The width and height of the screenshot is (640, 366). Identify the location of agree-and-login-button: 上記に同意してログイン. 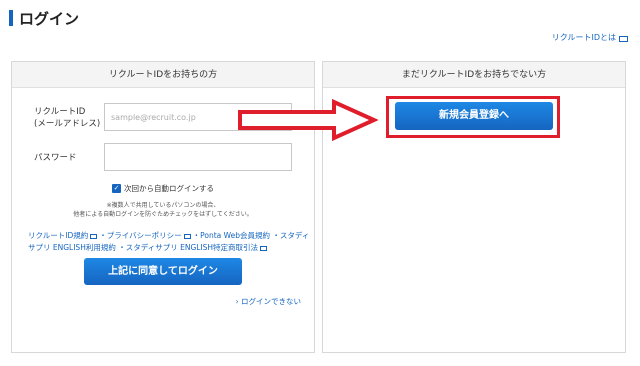
(163, 271).